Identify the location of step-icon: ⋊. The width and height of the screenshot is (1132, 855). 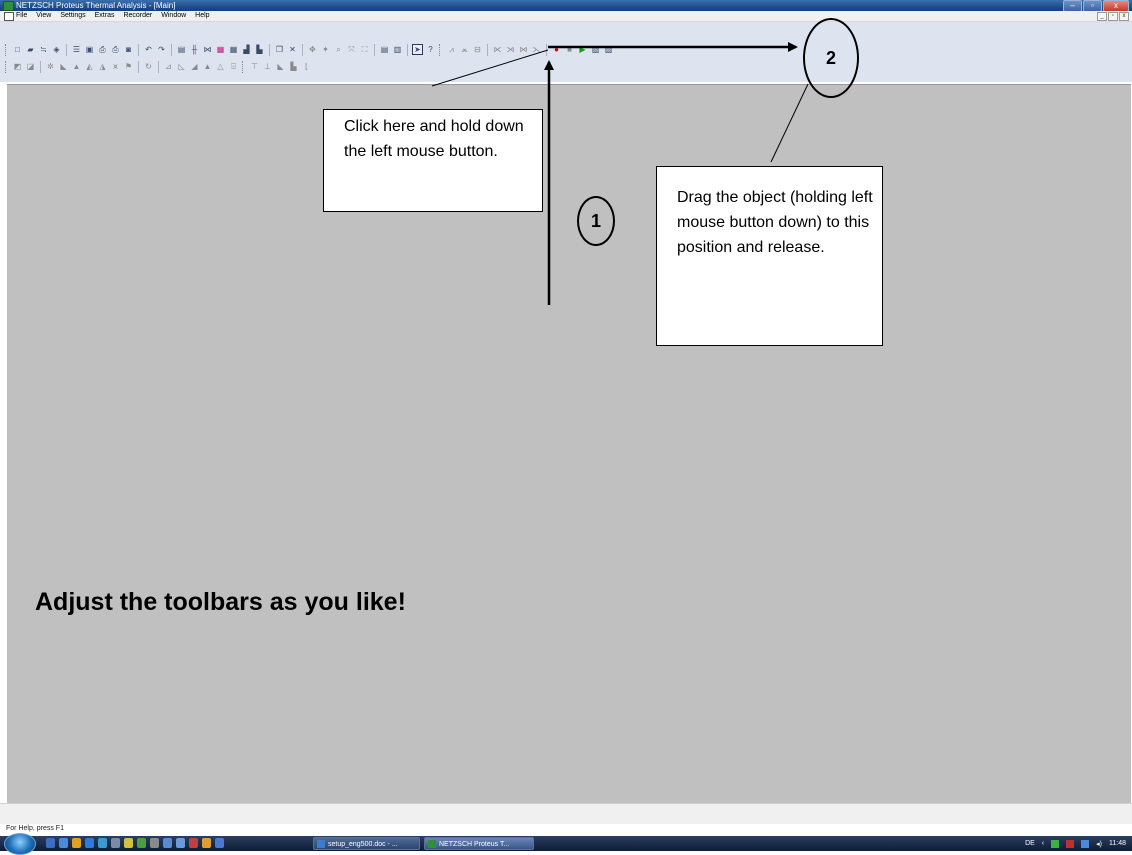
(510, 49).